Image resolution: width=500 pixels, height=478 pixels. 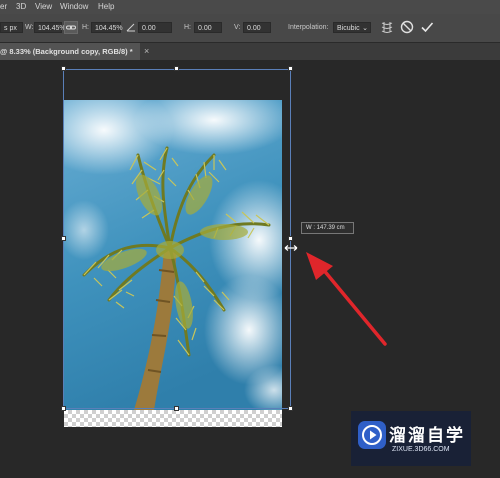 What do you see at coordinates (346, 299) in the screenshot?
I see `annotation-arrow` at bounding box center [346, 299].